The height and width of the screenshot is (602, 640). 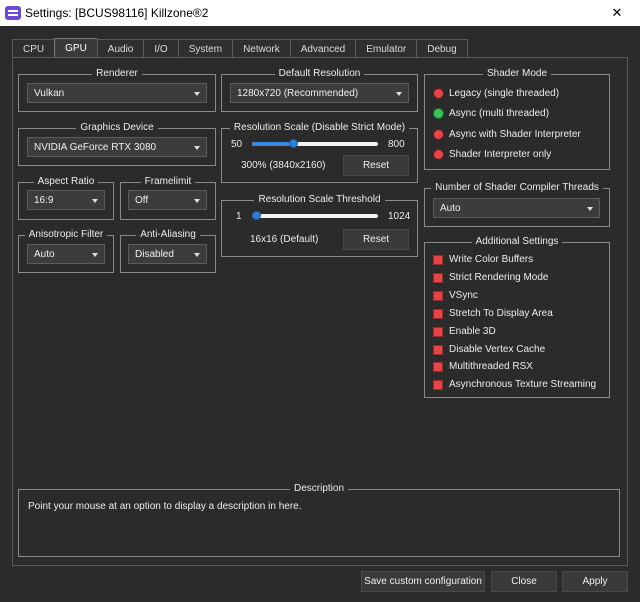 What do you see at coordinates (524, 581) in the screenshot?
I see `close-button: Close` at bounding box center [524, 581].